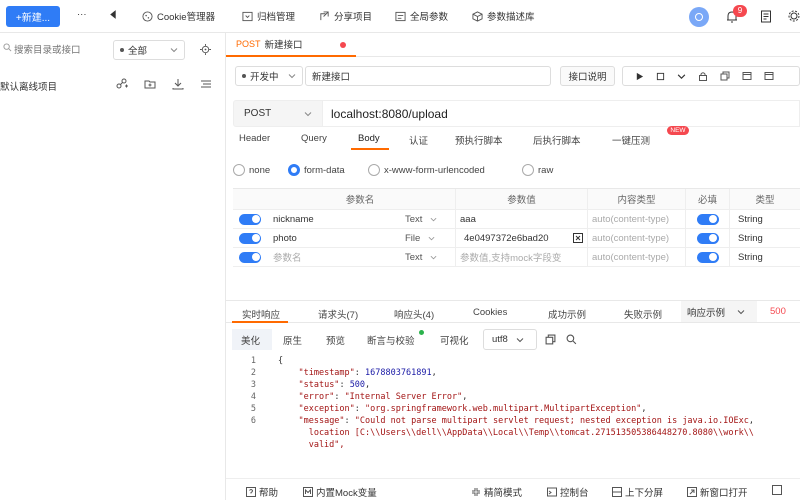  What do you see at coordinates (335, 219) in the screenshot?
I see `param-name: nickname` at bounding box center [335, 219].